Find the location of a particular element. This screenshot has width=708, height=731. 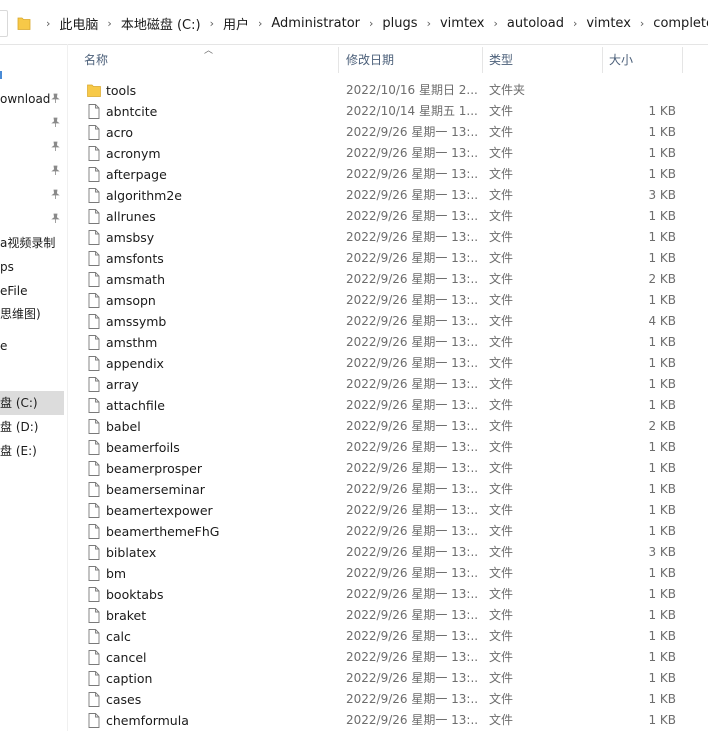

file-name: acro is located at coordinates (120, 132).